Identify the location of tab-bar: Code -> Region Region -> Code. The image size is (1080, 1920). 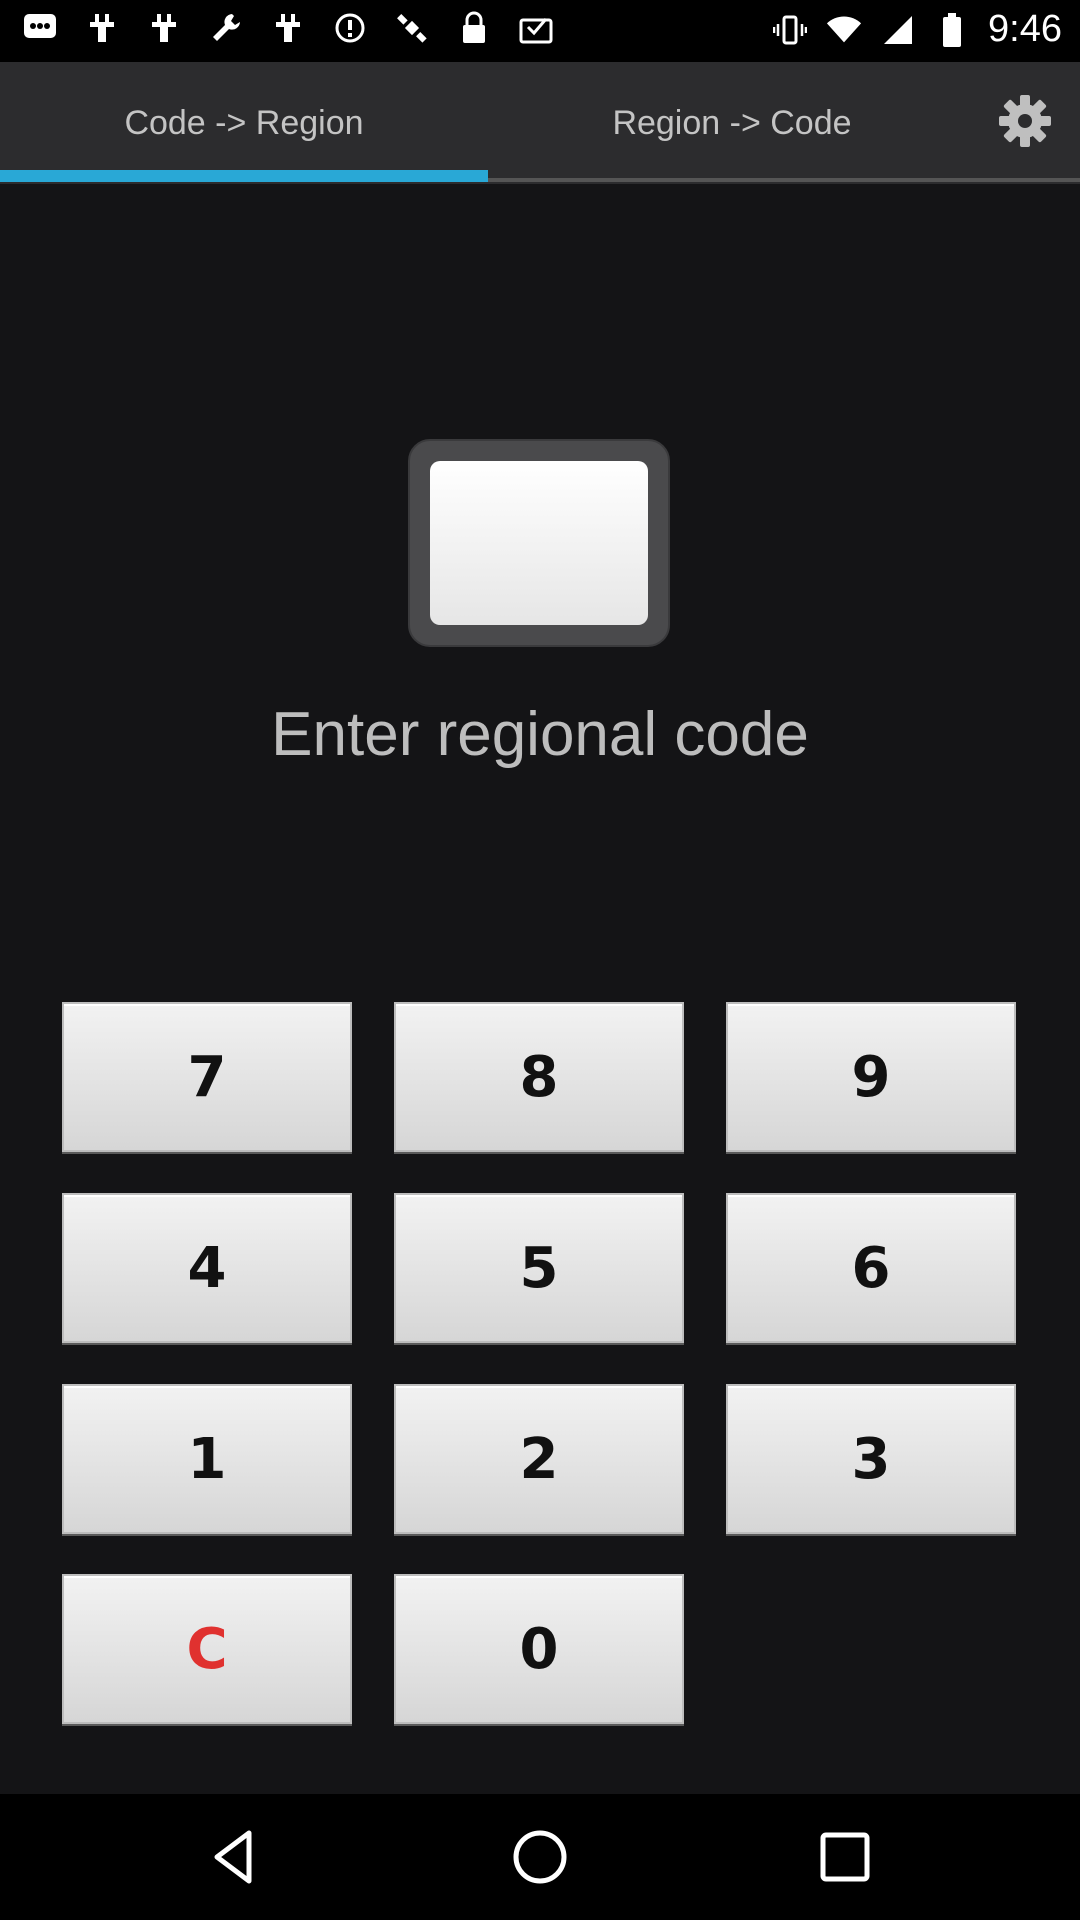
(540, 123).